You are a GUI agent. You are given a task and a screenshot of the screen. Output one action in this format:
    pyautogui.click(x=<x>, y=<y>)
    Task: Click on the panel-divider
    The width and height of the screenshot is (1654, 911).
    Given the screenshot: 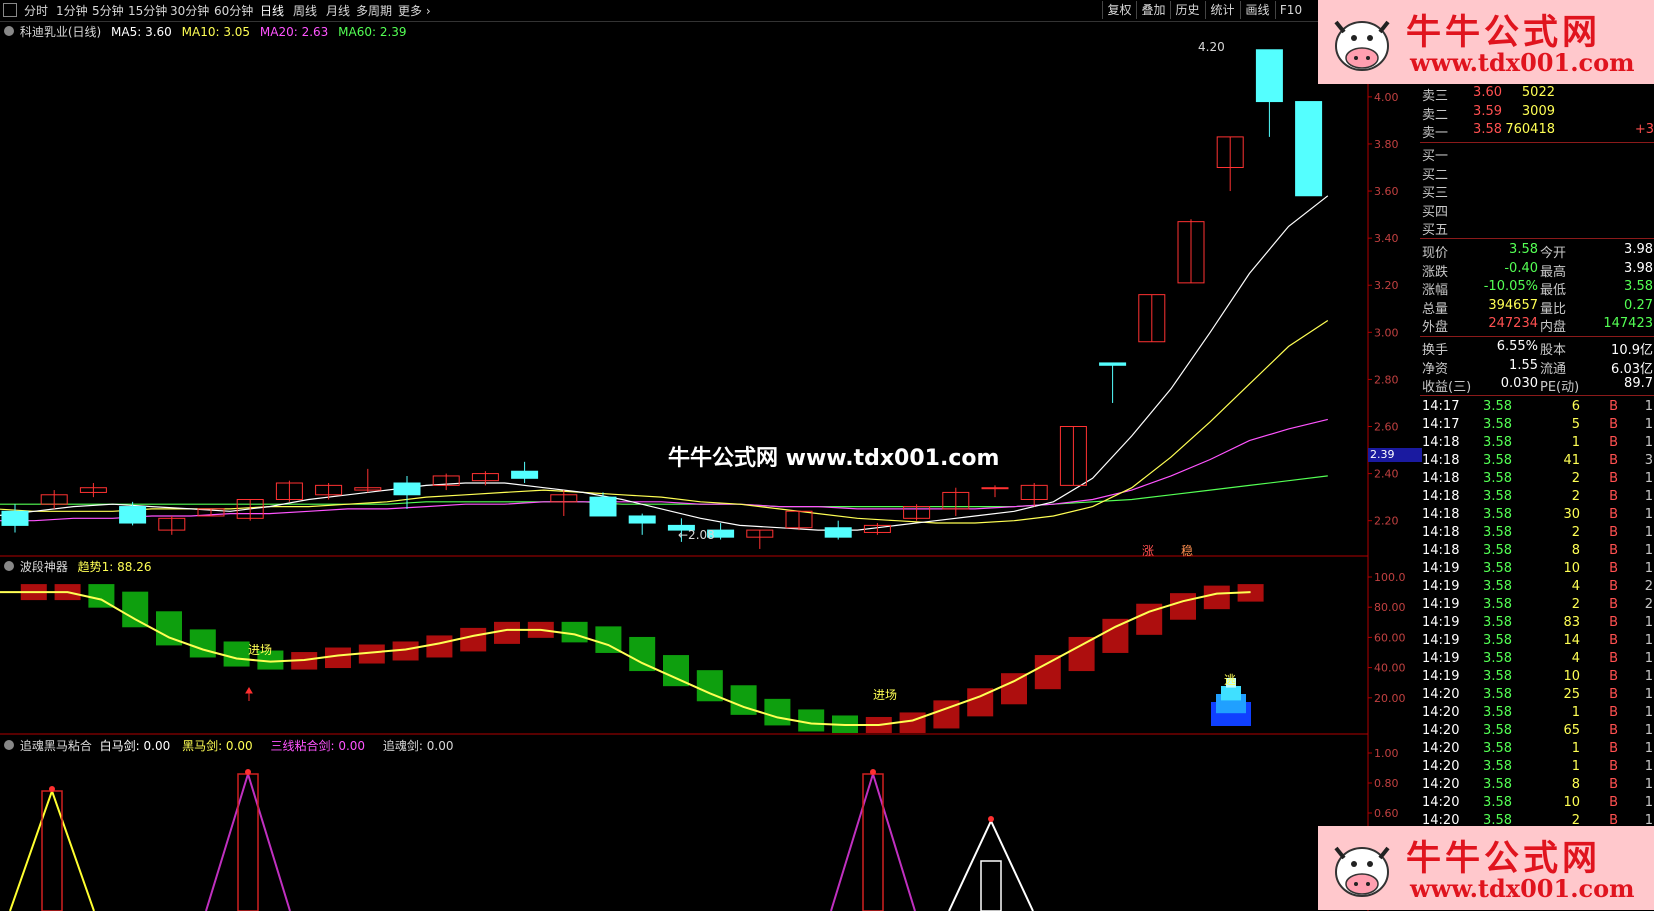 What is the action you would take?
    pyautogui.click(x=1537, y=142)
    